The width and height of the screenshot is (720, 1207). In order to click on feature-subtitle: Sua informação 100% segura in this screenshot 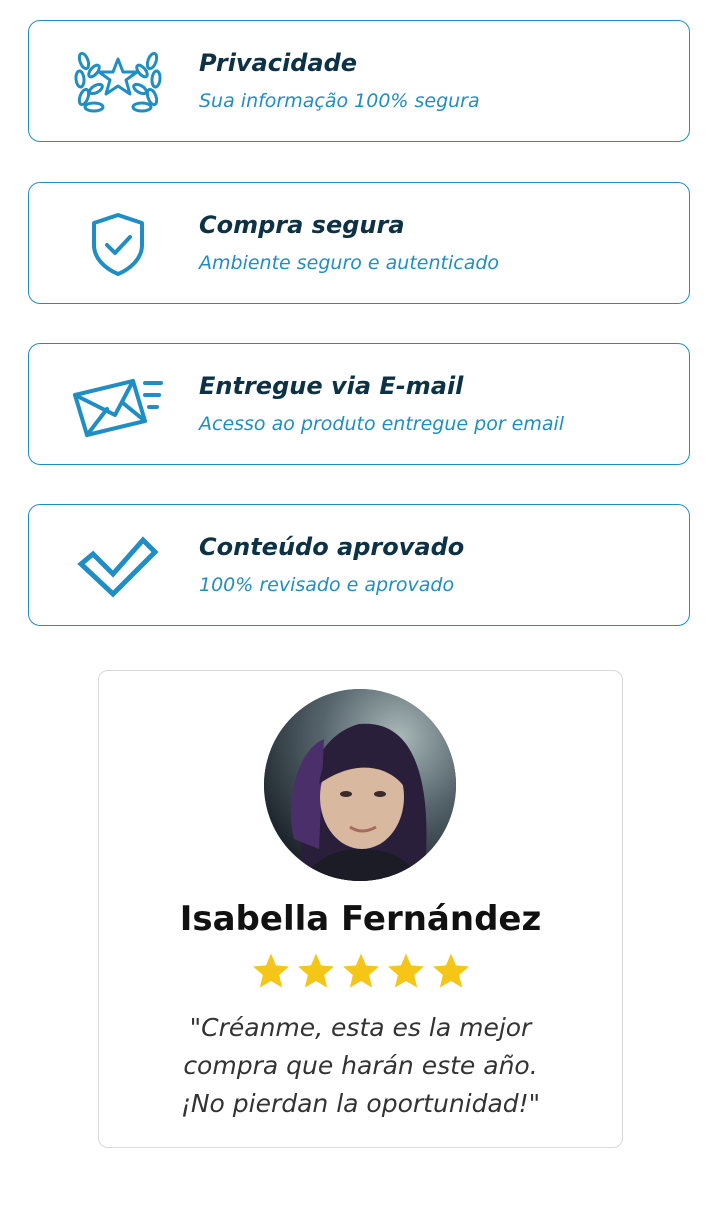, I will do `click(339, 101)`.